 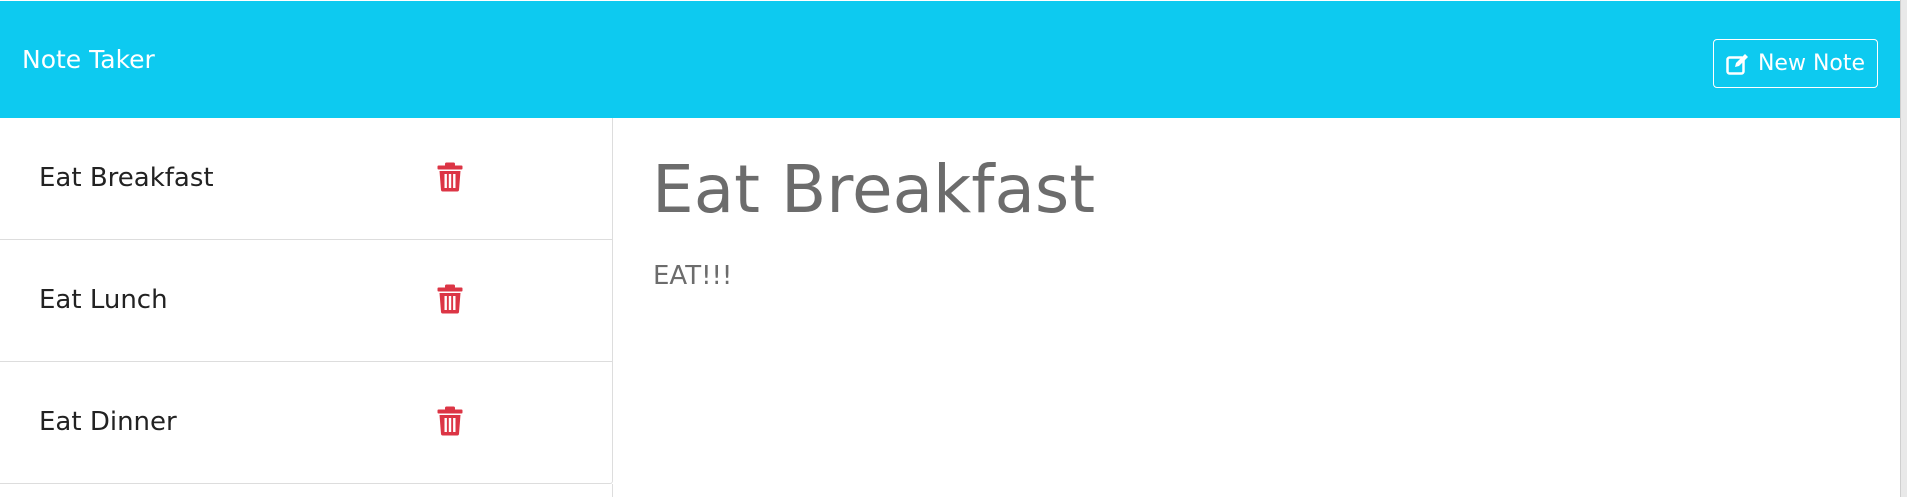 I want to click on note-text-area: EAT!!!, so click(x=692, y=276).